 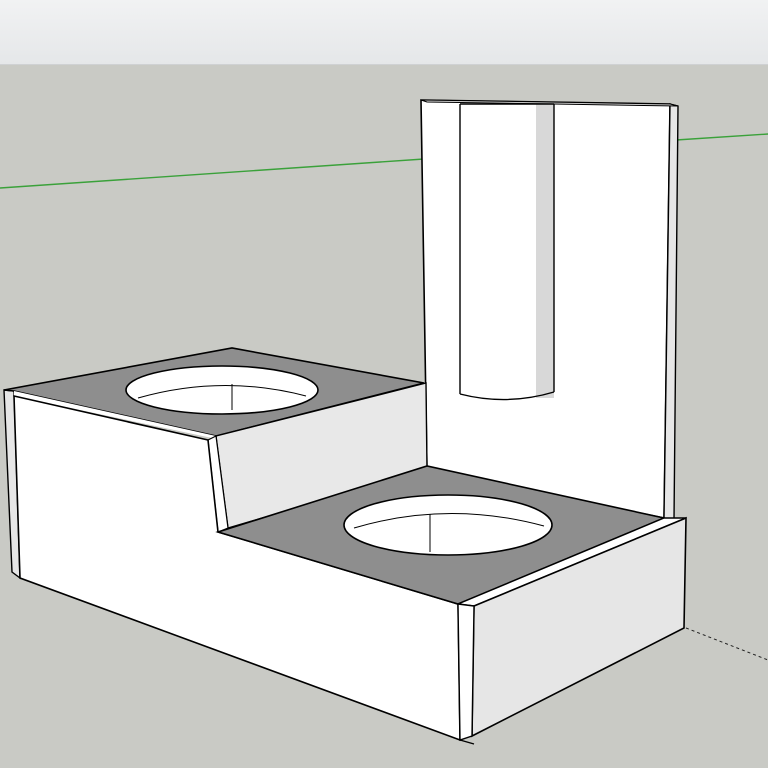 I want to click on cylinder-shade-right, so click(x=545, y=251).